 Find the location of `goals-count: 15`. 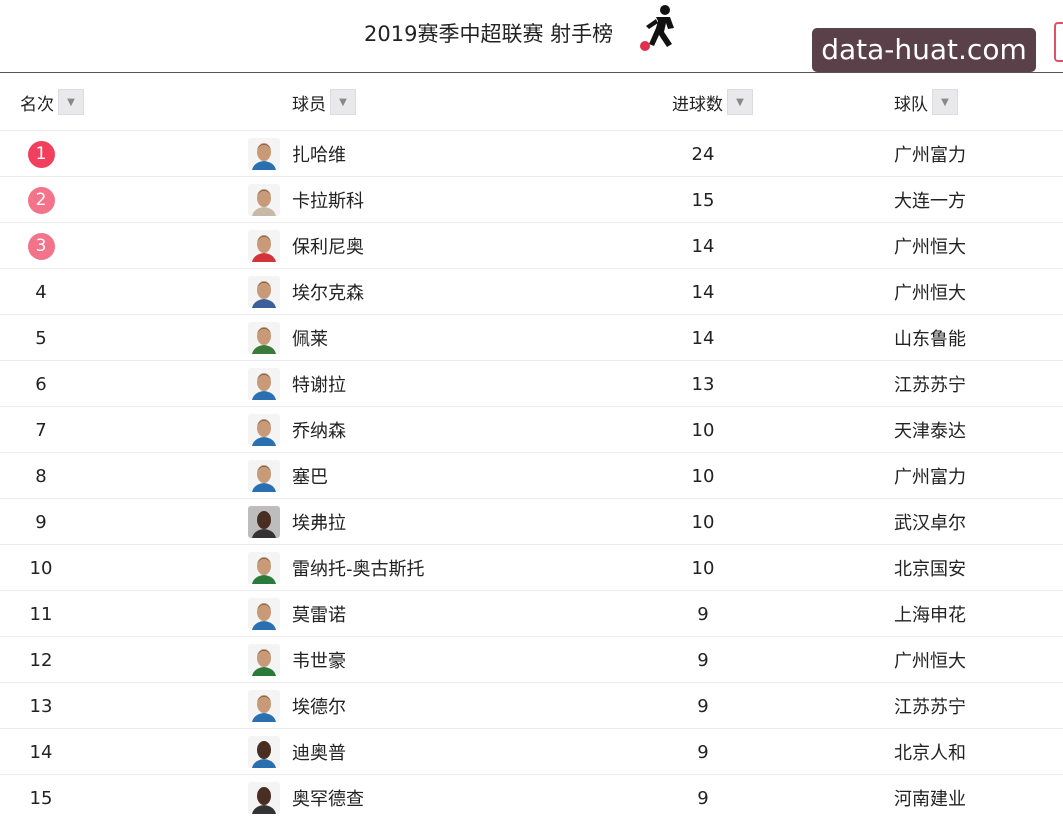

goals-count: 15 is located at coordinates (703, 200).